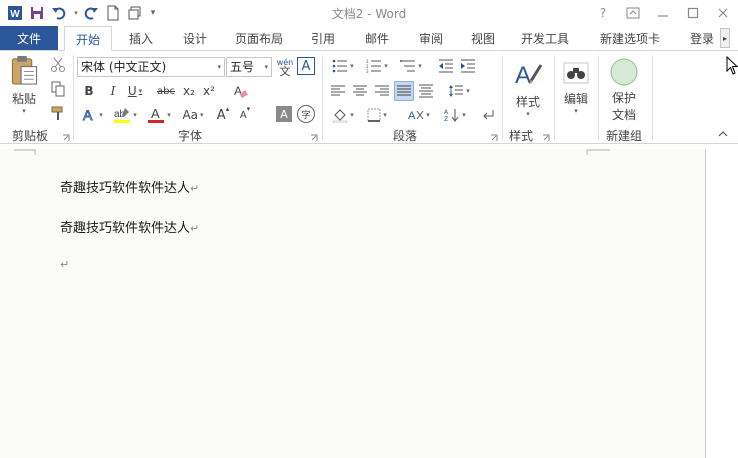  Describe the element at coordinates (598, 152) in the screenshot. I see `margin-corner-top-right` at that location.